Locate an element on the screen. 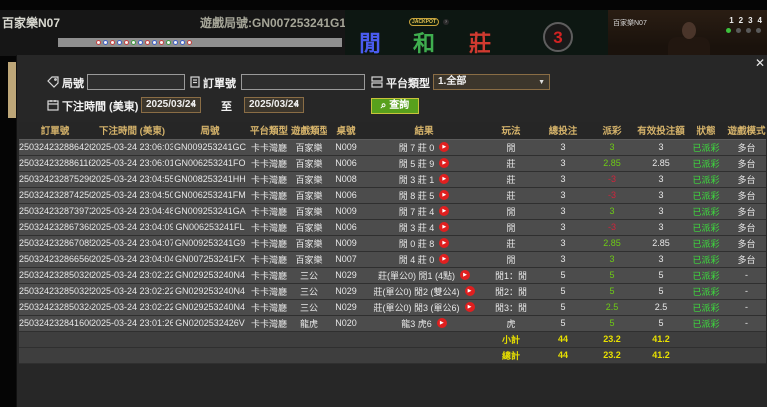  date-to-select: 2025/03/24 is located at coordinates (274, 105).